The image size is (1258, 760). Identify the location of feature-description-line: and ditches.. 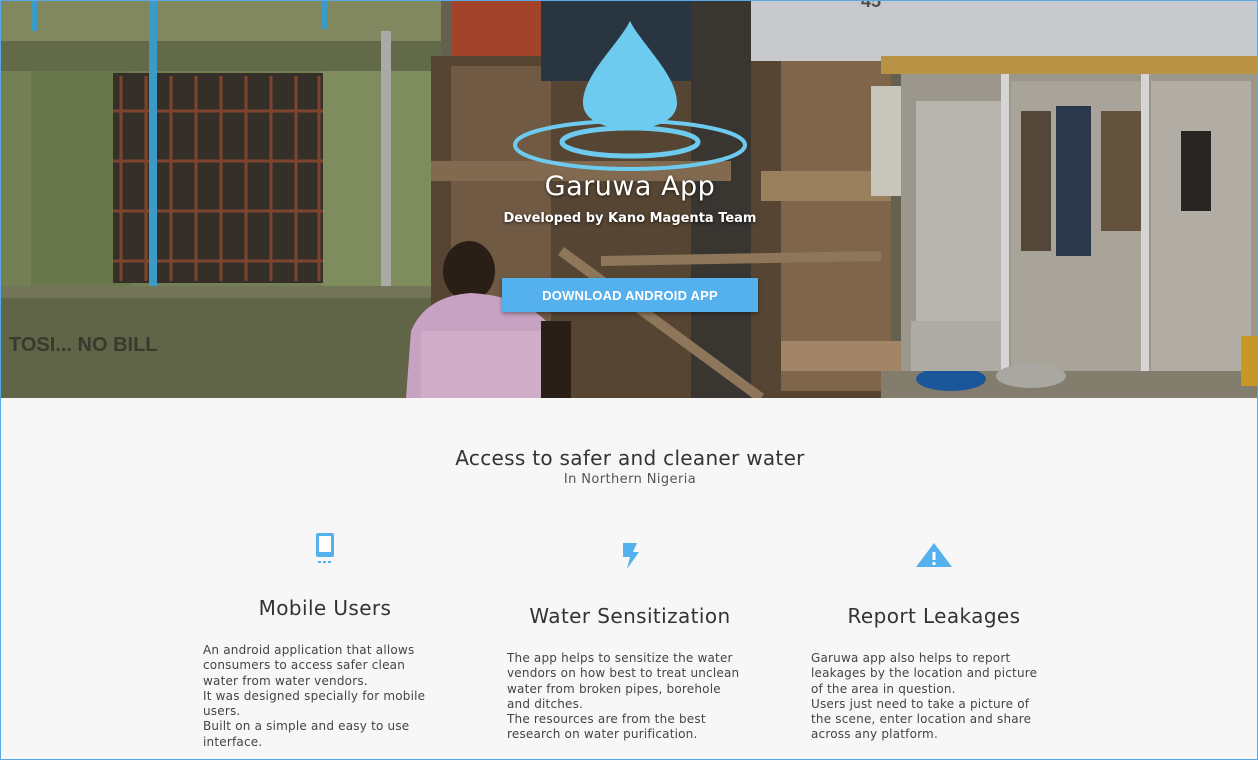
(545, 703).